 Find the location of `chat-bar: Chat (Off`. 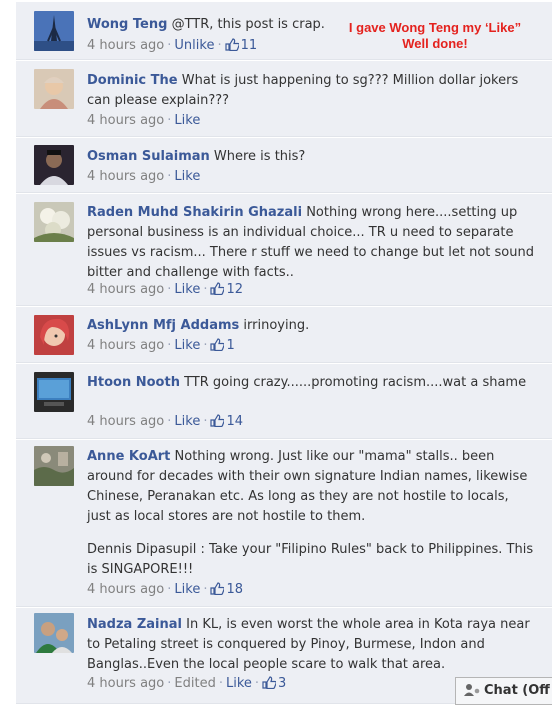

chat-bar: Chat (Off is located at coordinates (503, 691).